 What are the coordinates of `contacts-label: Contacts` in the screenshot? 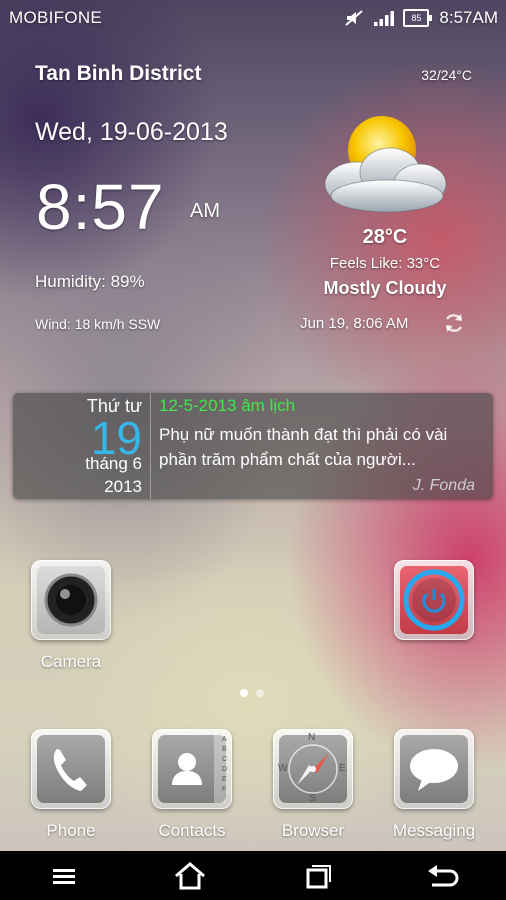 It's located at (192, 830).